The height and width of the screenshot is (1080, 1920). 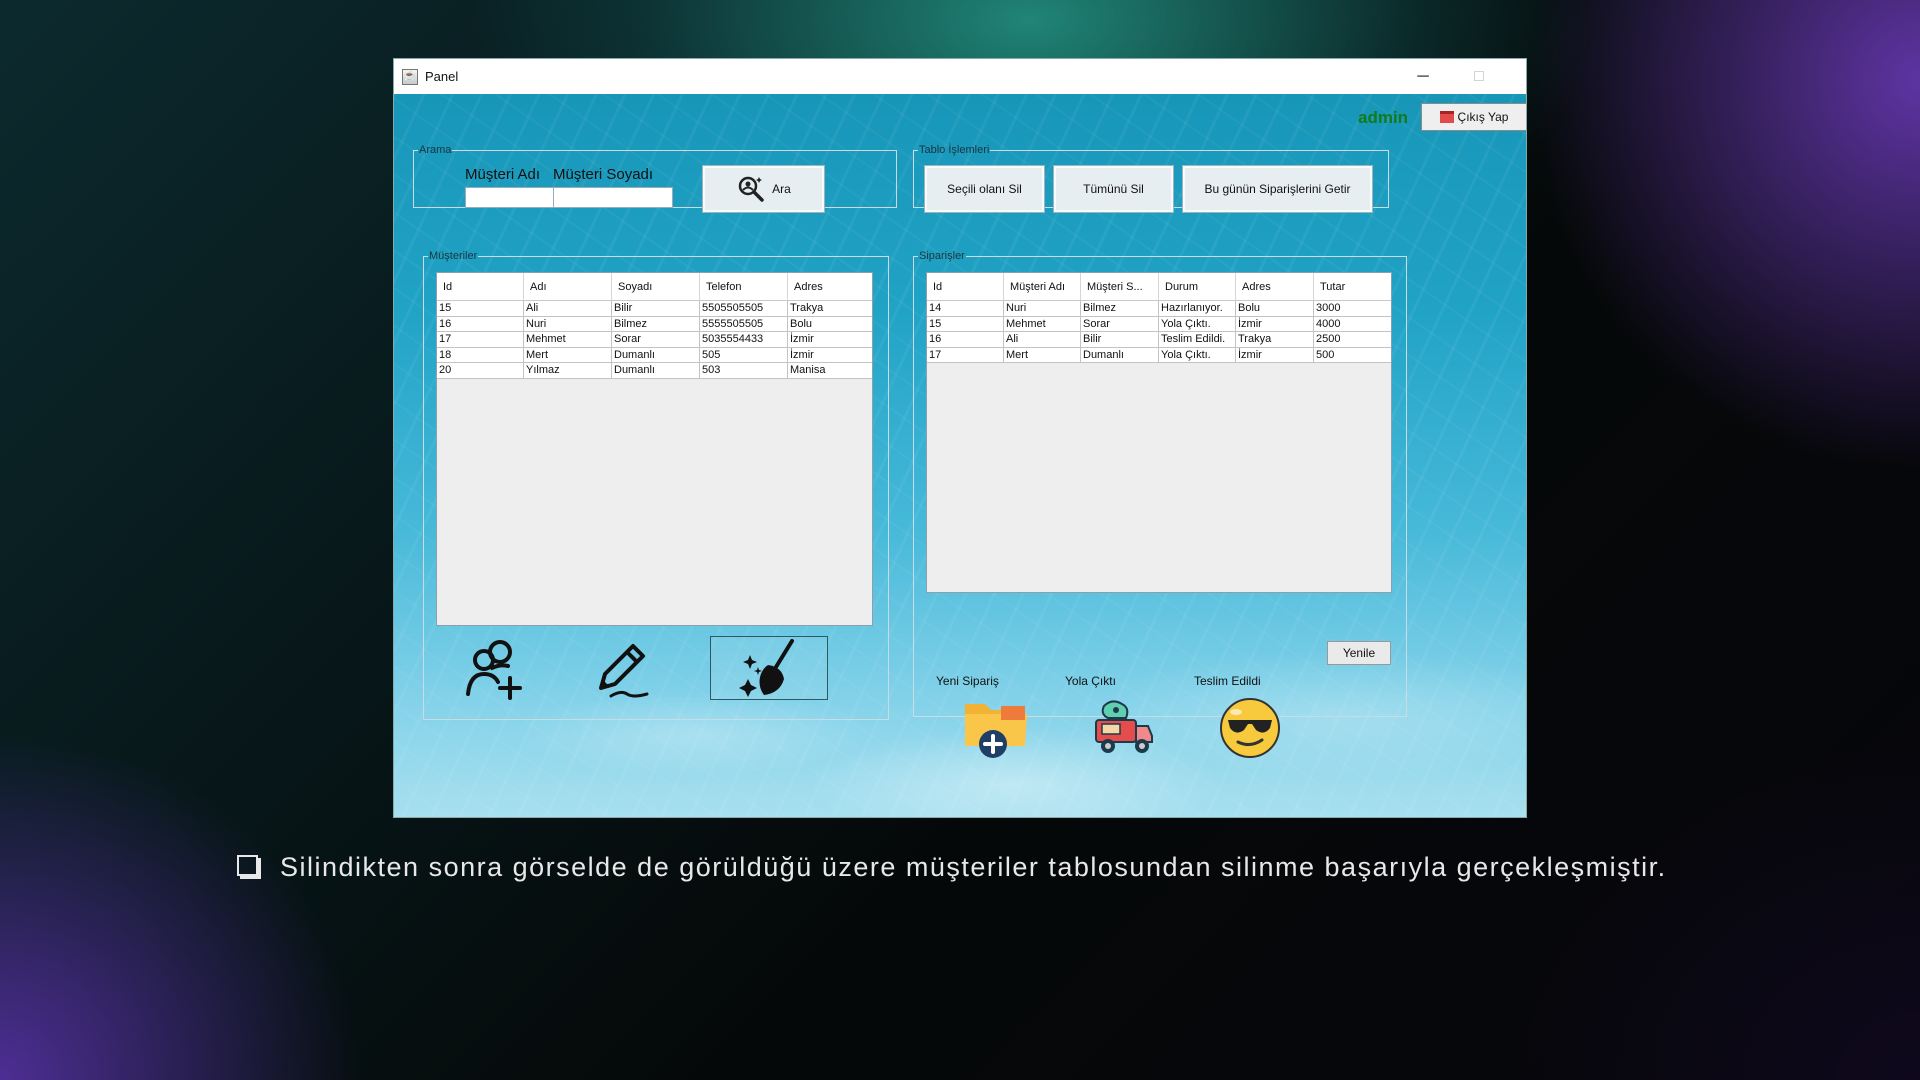 I want to click on admin-user-label: admin, so click(x=1383, y=117).